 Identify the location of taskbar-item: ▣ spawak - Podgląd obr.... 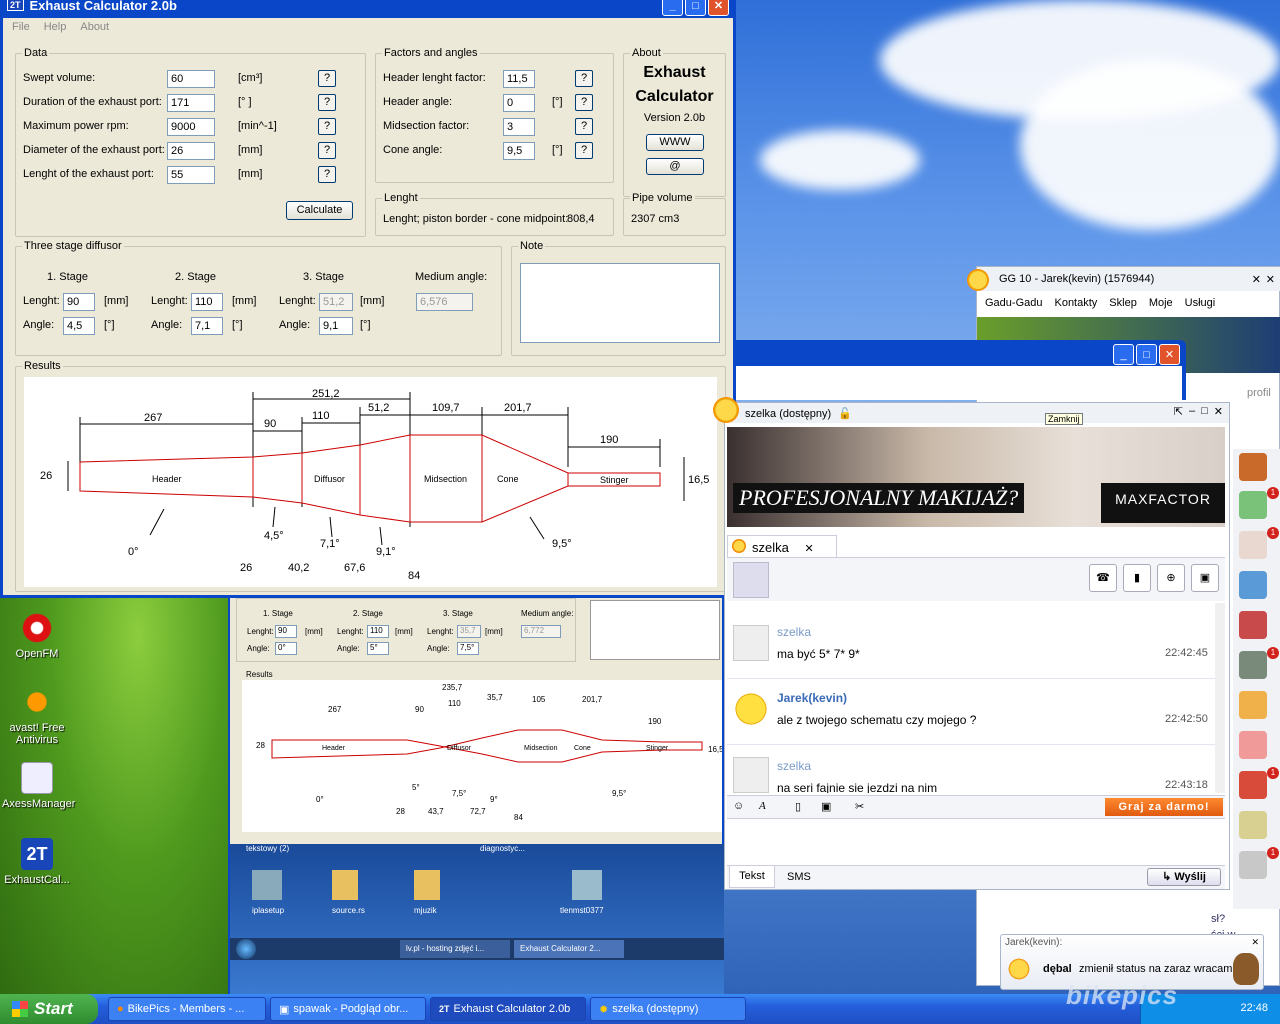
(348, 1009).